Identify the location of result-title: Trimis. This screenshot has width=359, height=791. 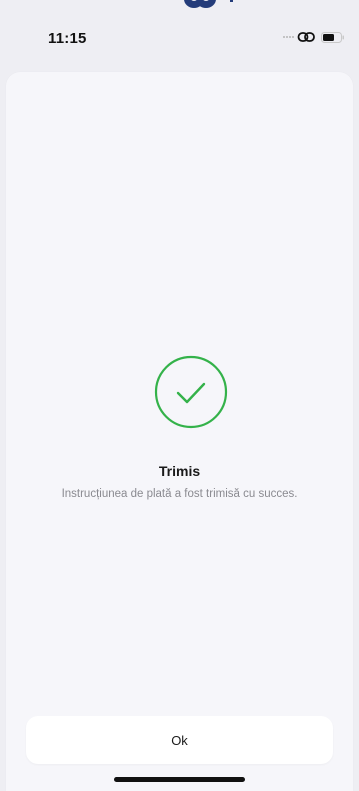
(179, 471).